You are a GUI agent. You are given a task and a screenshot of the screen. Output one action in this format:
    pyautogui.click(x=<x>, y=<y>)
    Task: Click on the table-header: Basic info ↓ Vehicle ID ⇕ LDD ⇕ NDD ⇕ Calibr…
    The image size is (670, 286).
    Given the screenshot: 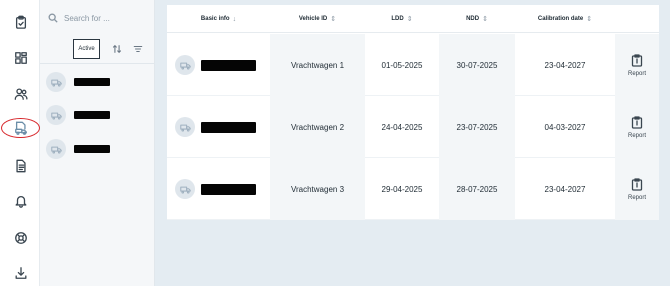 What is the action you would take?
    pyautogui.click(x=413, y=19)
    